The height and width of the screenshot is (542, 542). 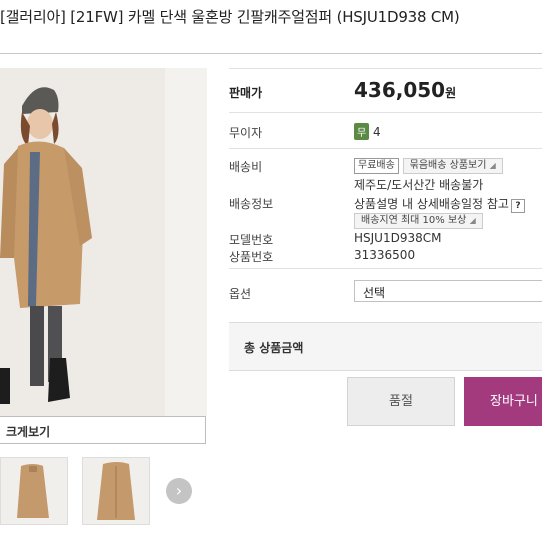 I want to click on shipping-info-text: 상품설명 내 상세배송일정 참고, so click(x=431, y=204).